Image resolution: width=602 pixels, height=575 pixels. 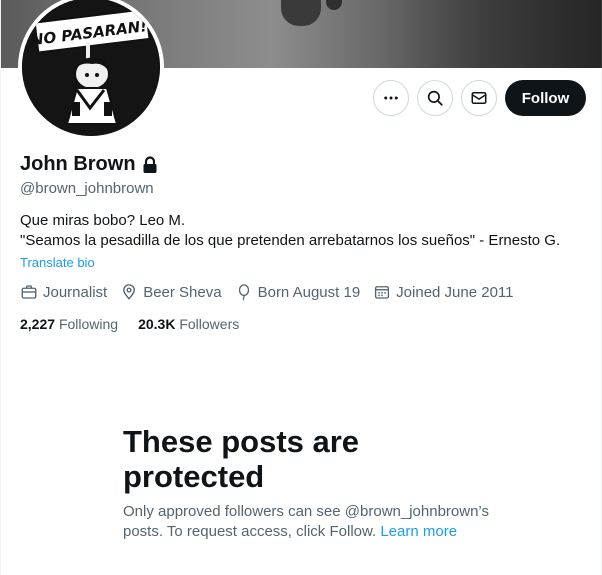 What do you see at coordinates (78, 164) in the screenshot?
I see `profile-name: John Brown` at bounding box center [78, 164].